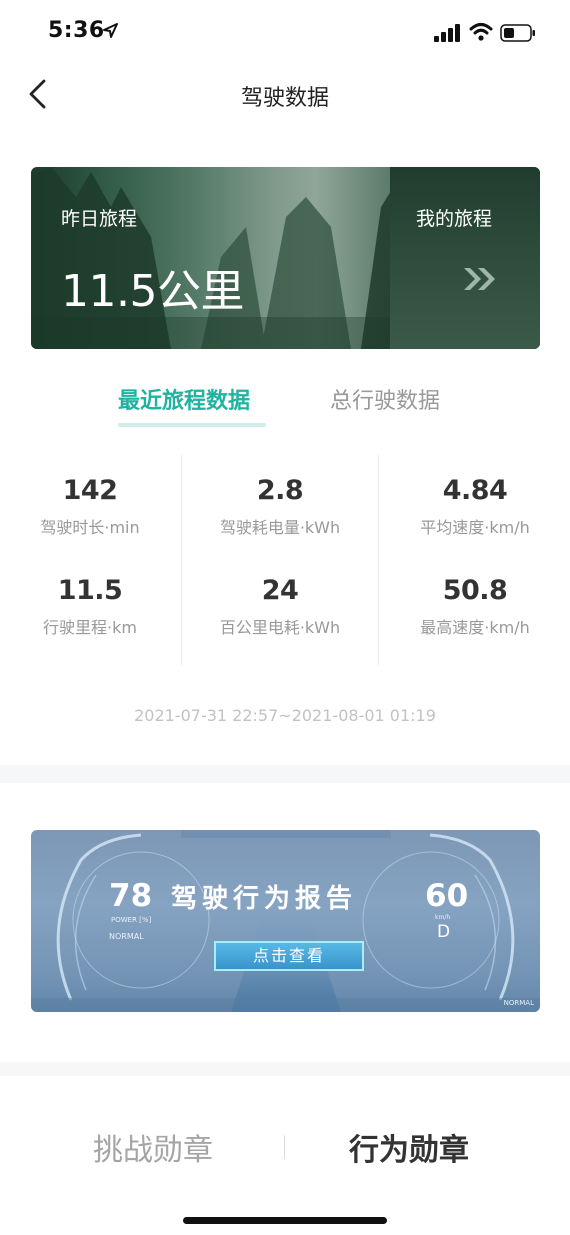 The width and height of the screenshot is (570, 1235). Describe the element at coordinates (153, 1147) in the screenshot. I see `tab-challenge-badges: 挑战勋章` at that location.